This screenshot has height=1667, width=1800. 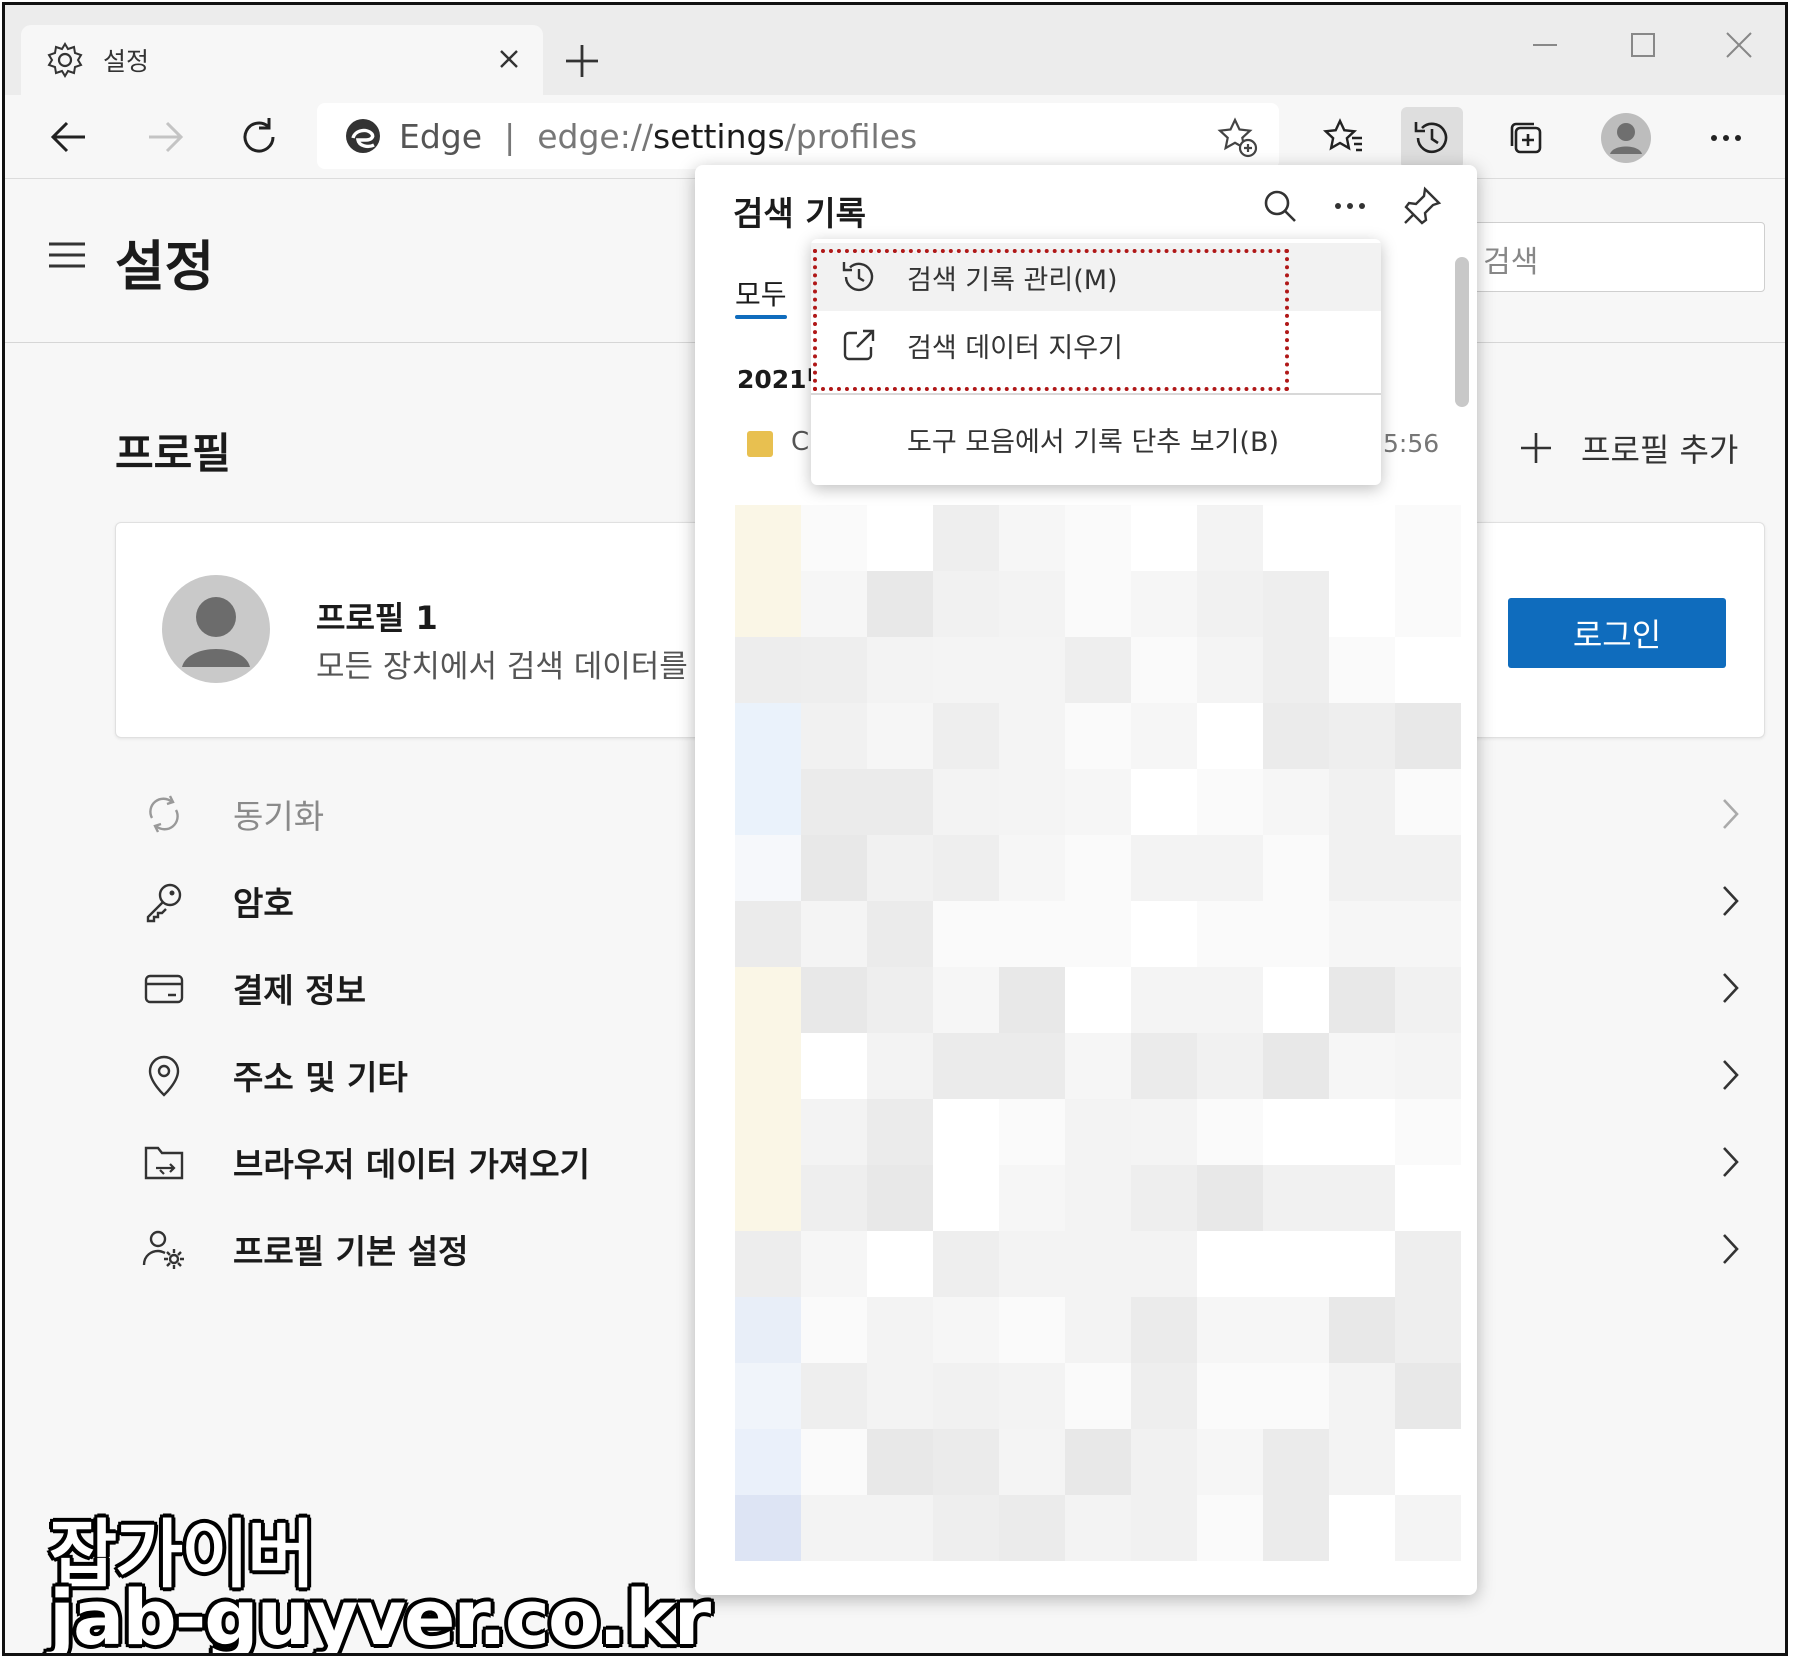 What do you see at coordinates (1526, 138) in the screenshot?
I see `collections-icon` at bounding box center [1526, 138].